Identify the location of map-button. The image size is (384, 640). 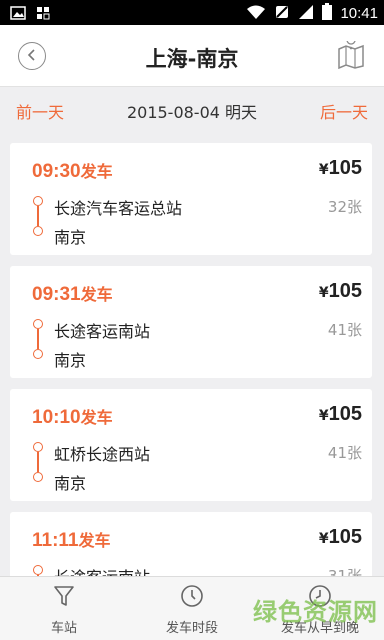
(351, 54).